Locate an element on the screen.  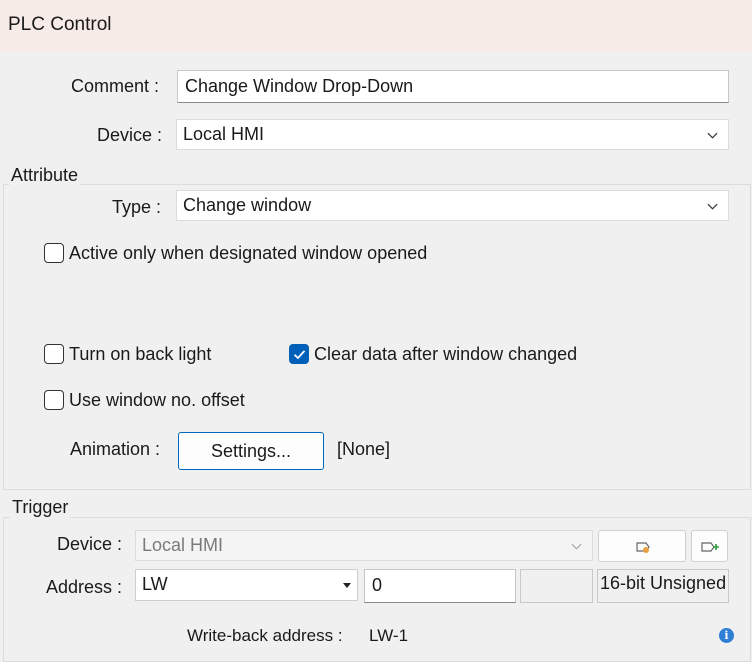
data-format-box: 16-bit Unsigned is located at coordinates (663, 586).